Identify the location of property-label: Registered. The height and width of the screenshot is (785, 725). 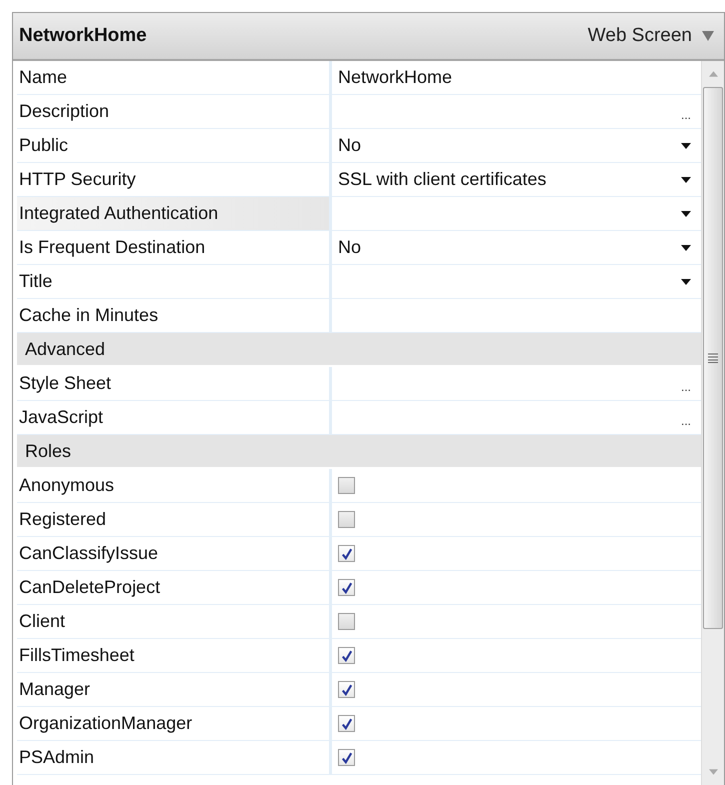
(174, 519).